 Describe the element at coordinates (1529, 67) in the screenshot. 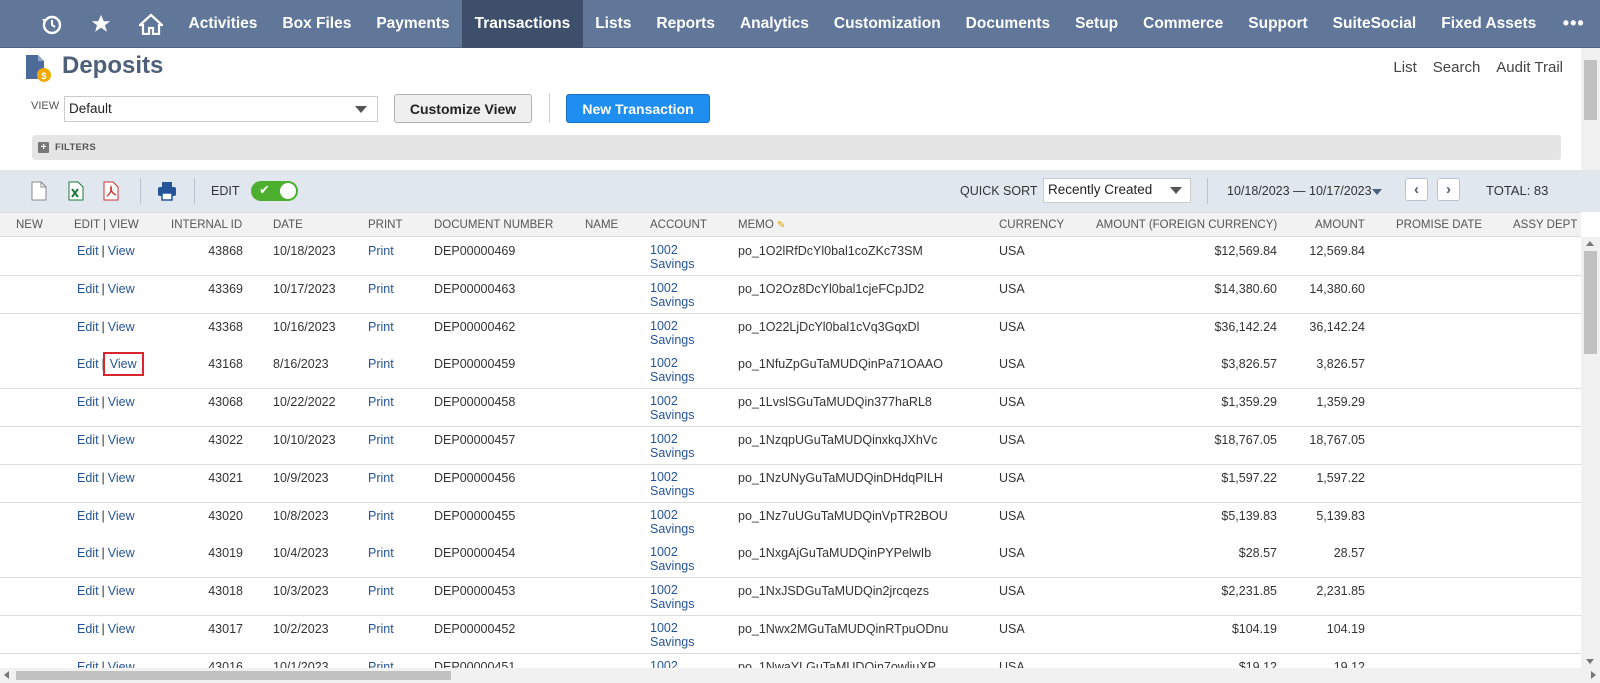

I see `audit-trail-link: Audit Trail` at that location.